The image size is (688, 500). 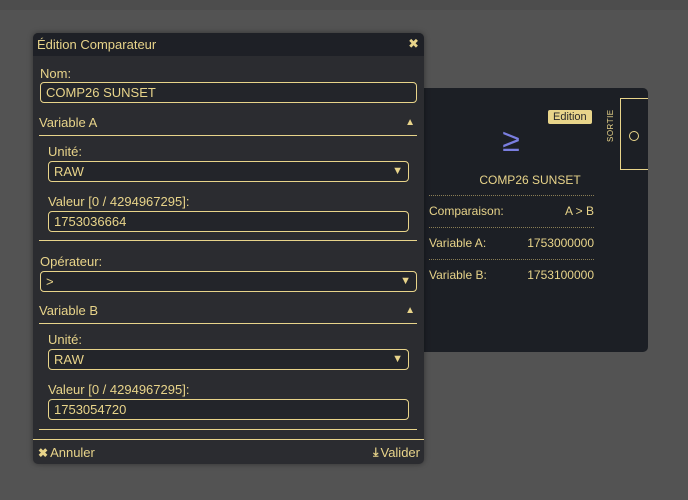 I want to click on name-input, so click(x=228, y=92).